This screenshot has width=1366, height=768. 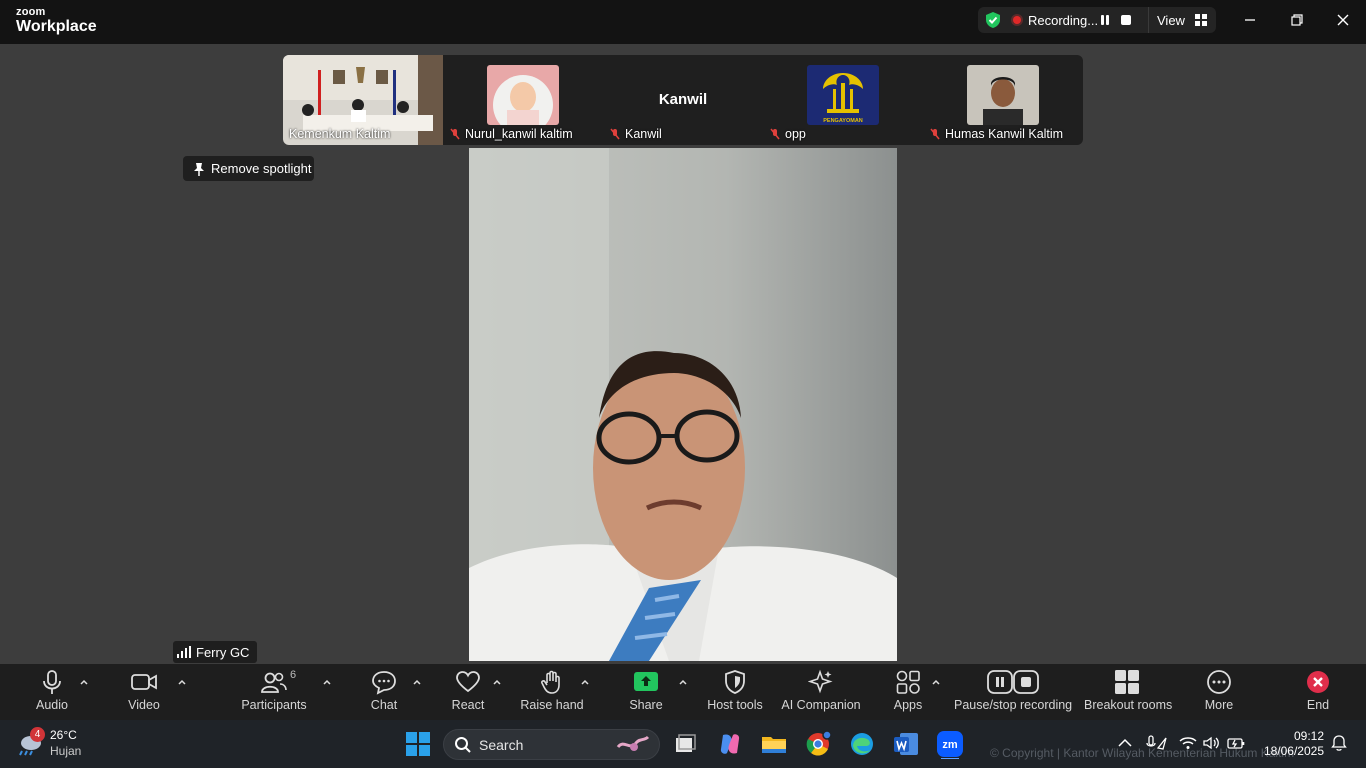 What do you see at coordinates (1201, 20) in the screenshot?
I see `grid-view-icon` at bounding box center [1201, 20].